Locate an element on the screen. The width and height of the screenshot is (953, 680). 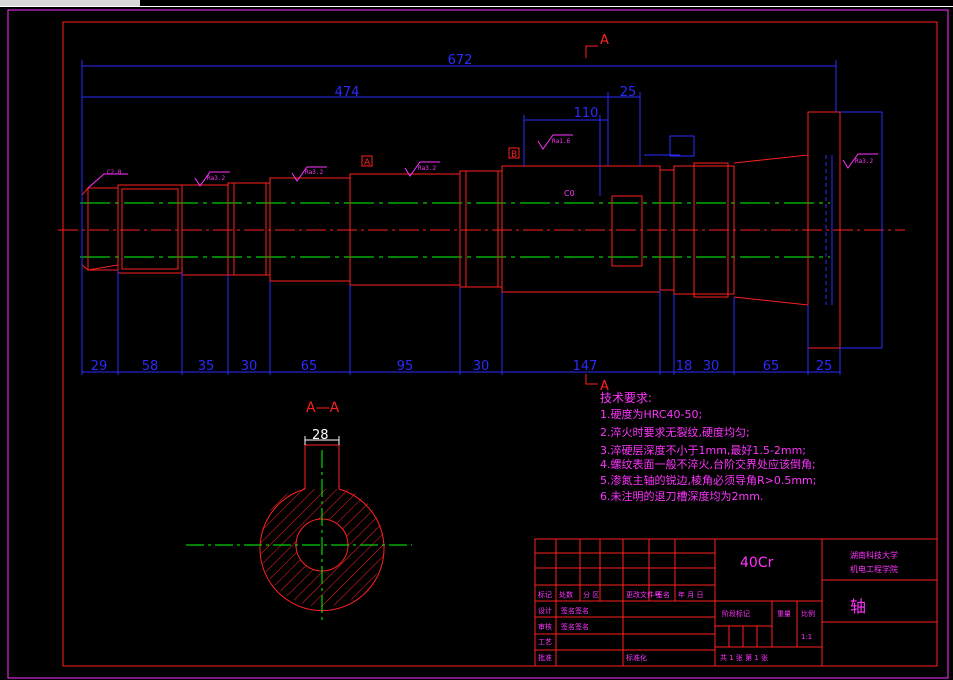
tb-standard: 标准化 is located at coordinates (636, 657).